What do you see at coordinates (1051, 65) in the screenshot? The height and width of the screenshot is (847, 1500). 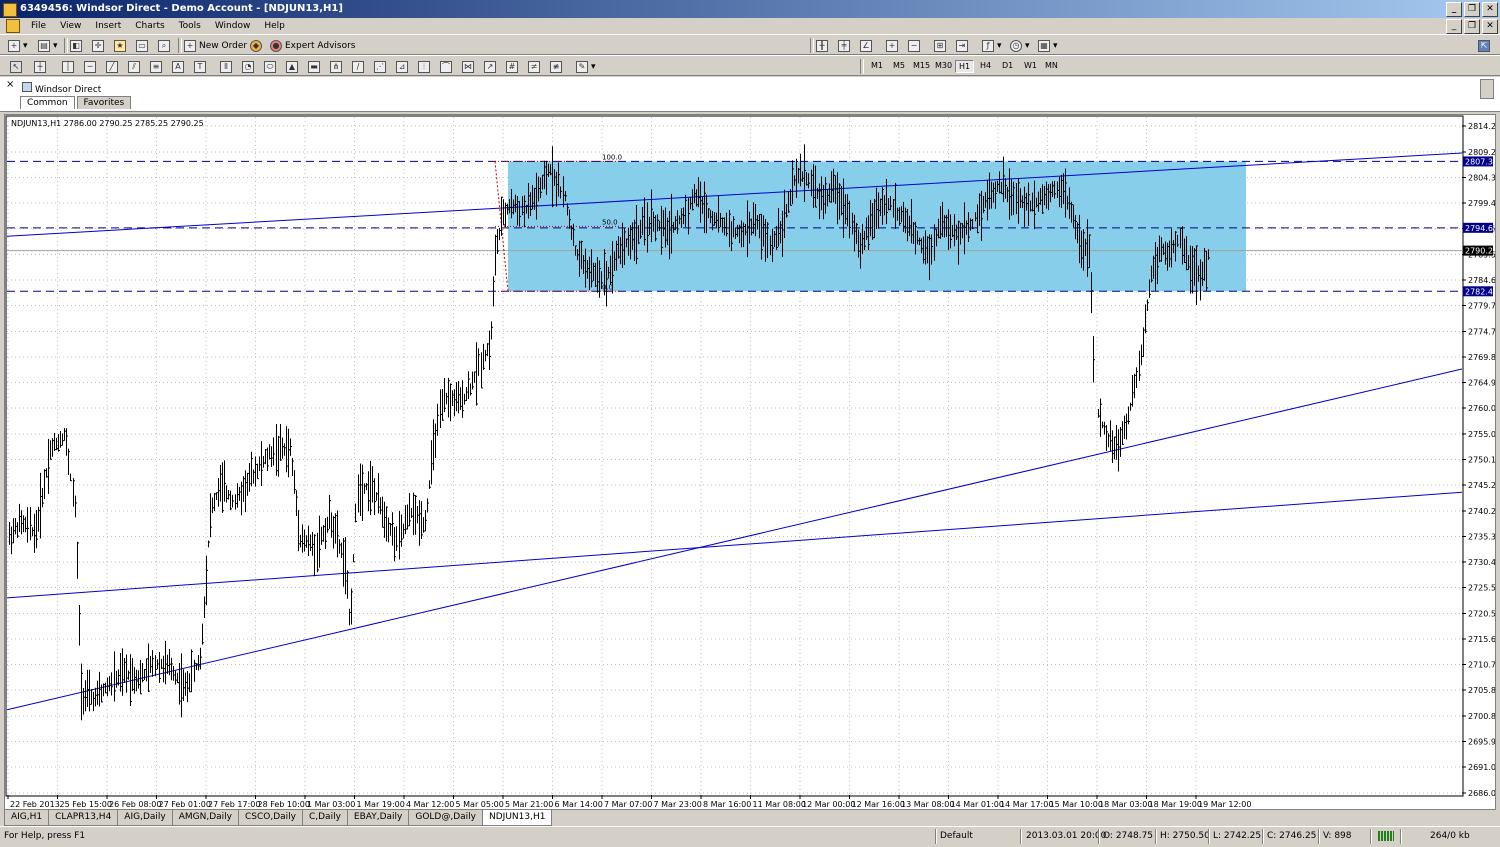 I see `timeframe-mn: MN` at bounding box center [1051, 65].